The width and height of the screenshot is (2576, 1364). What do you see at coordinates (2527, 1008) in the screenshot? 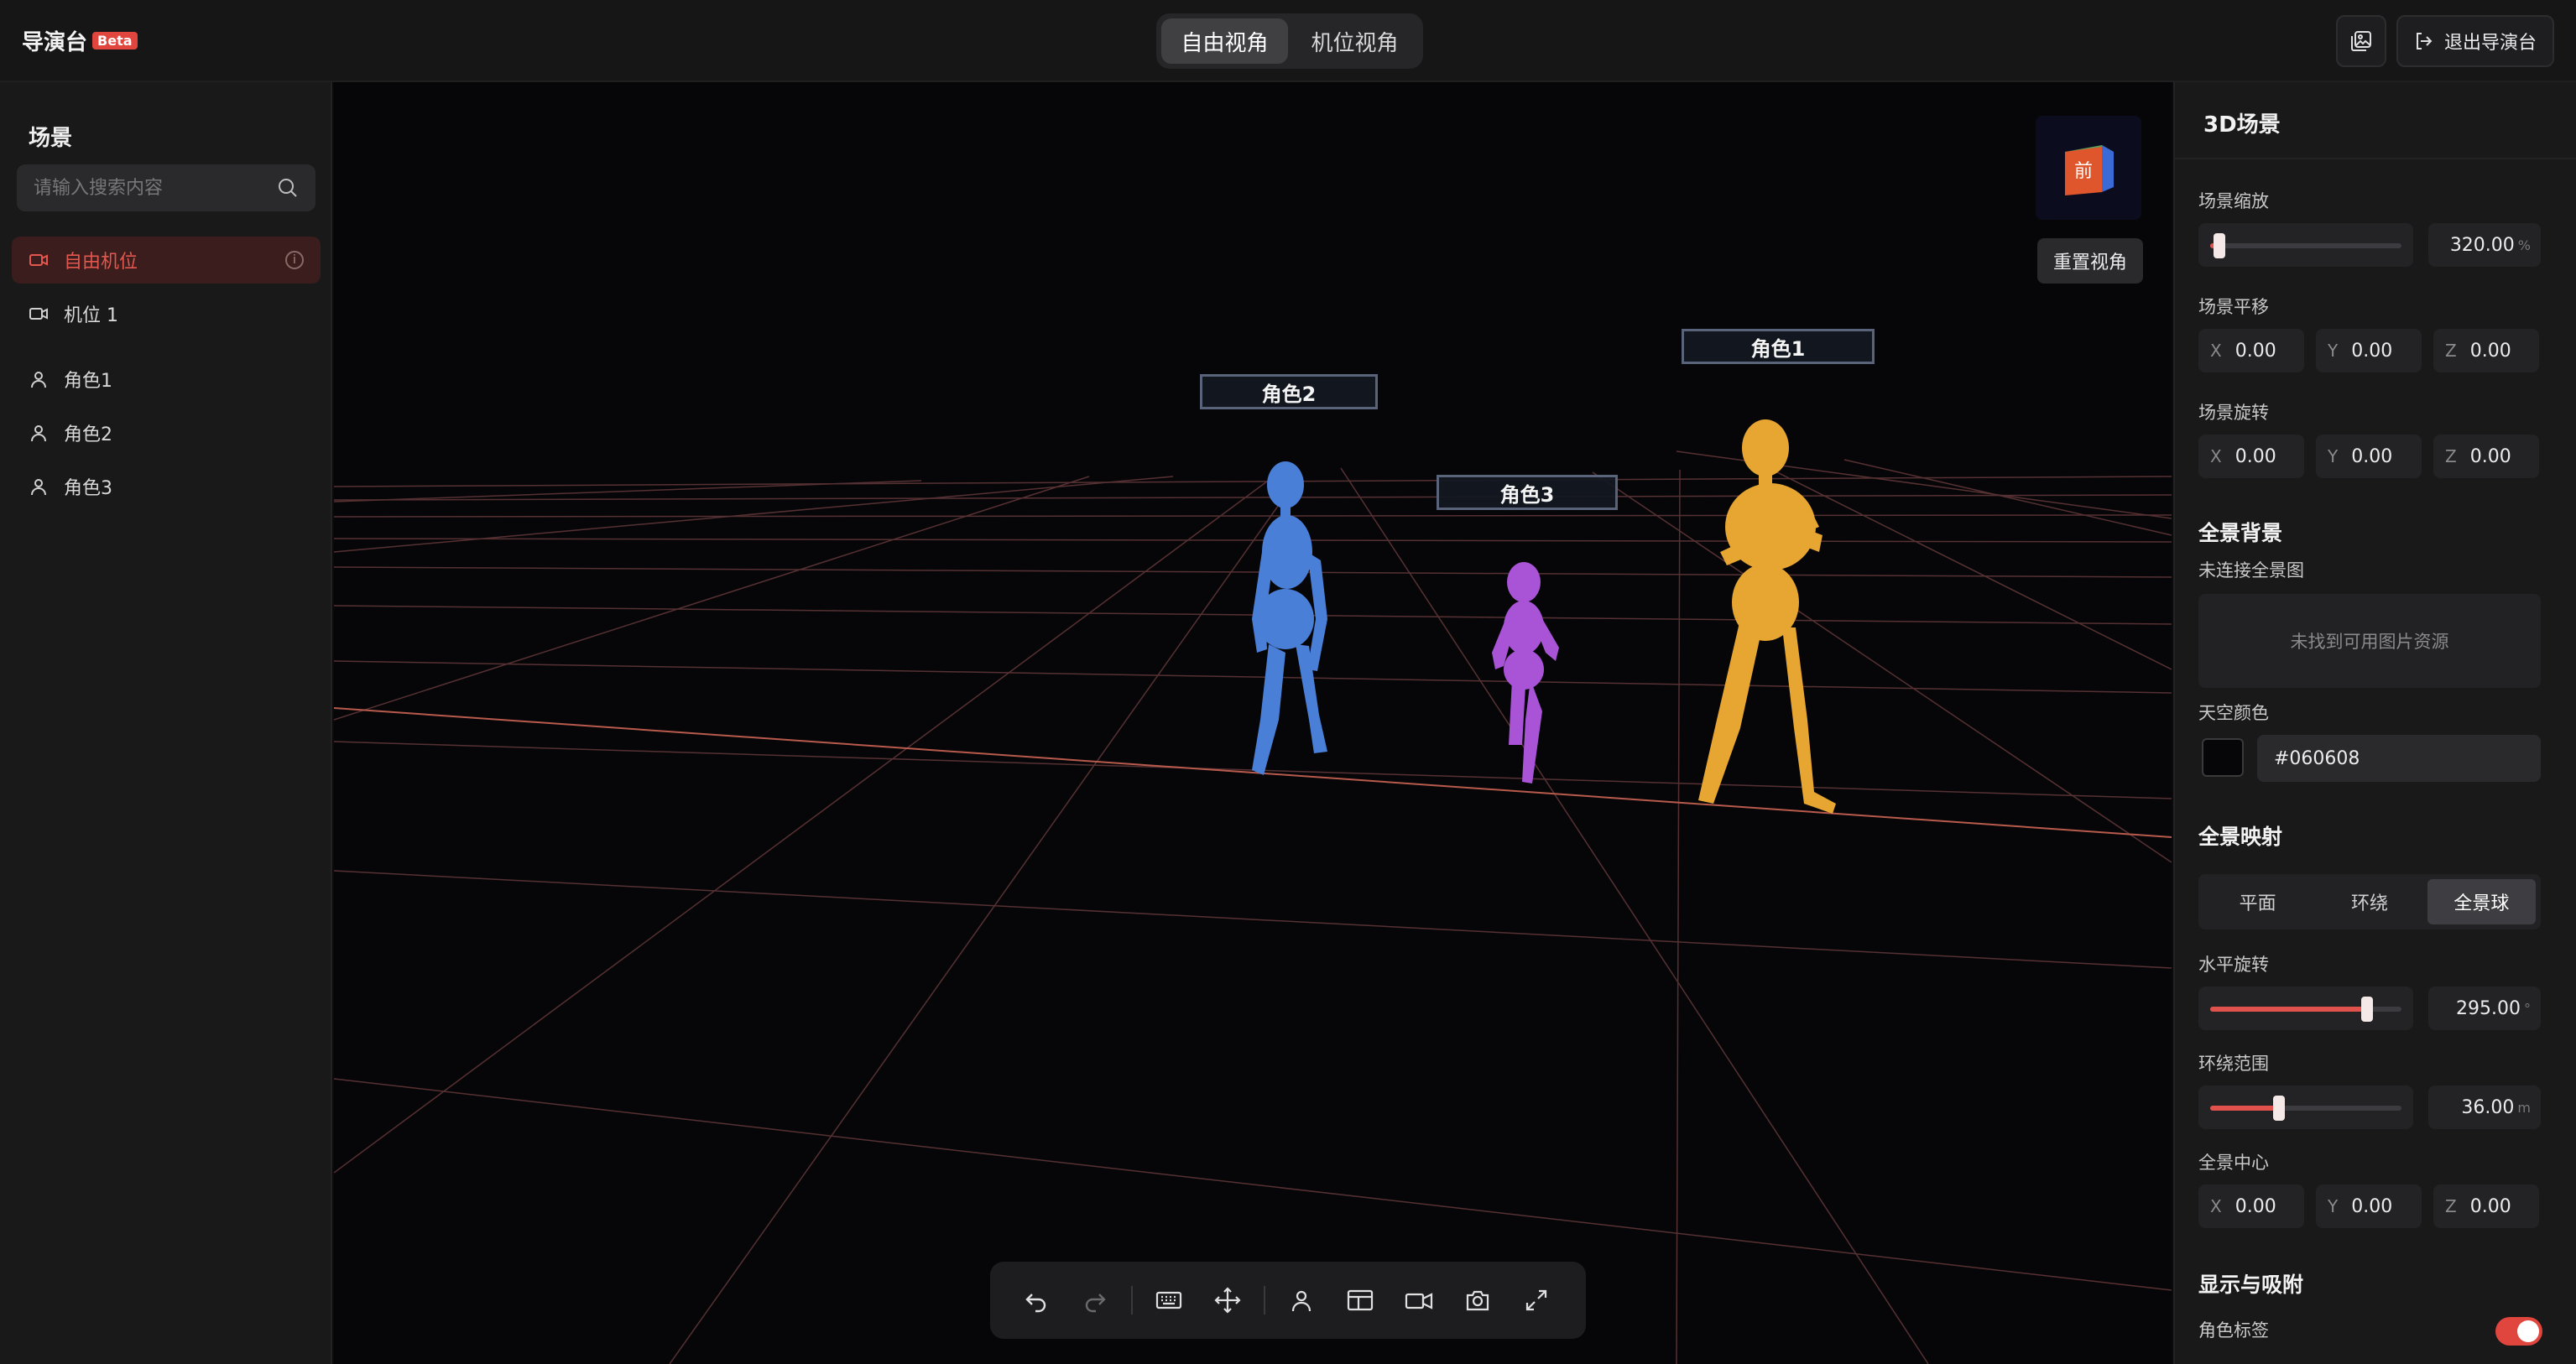
I see `horizontal-rotation-unit: °` at bounding box center [2527, 1008].